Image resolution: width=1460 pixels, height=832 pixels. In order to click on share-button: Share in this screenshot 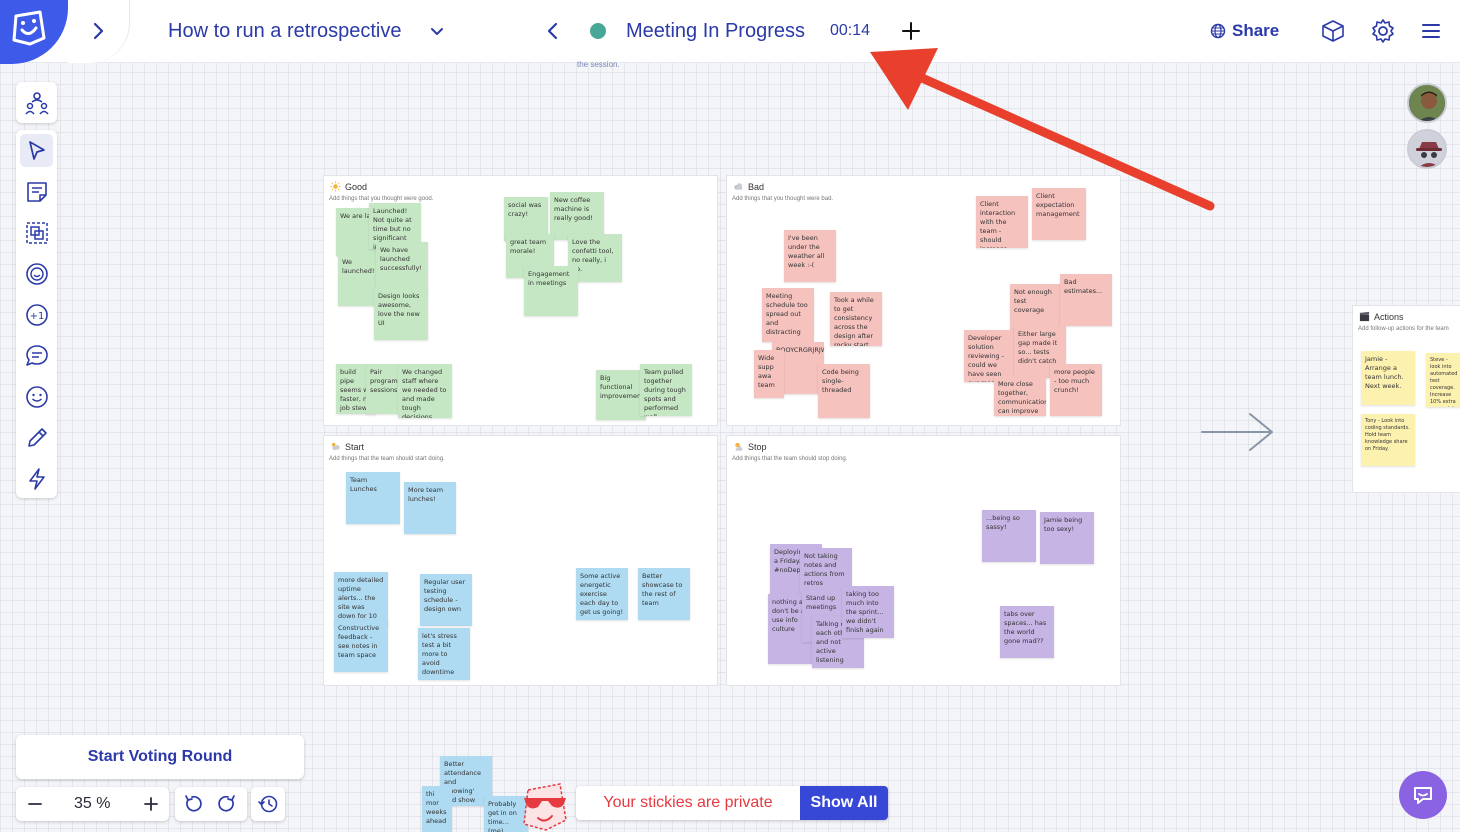, I will do `click(1244, 31)`.